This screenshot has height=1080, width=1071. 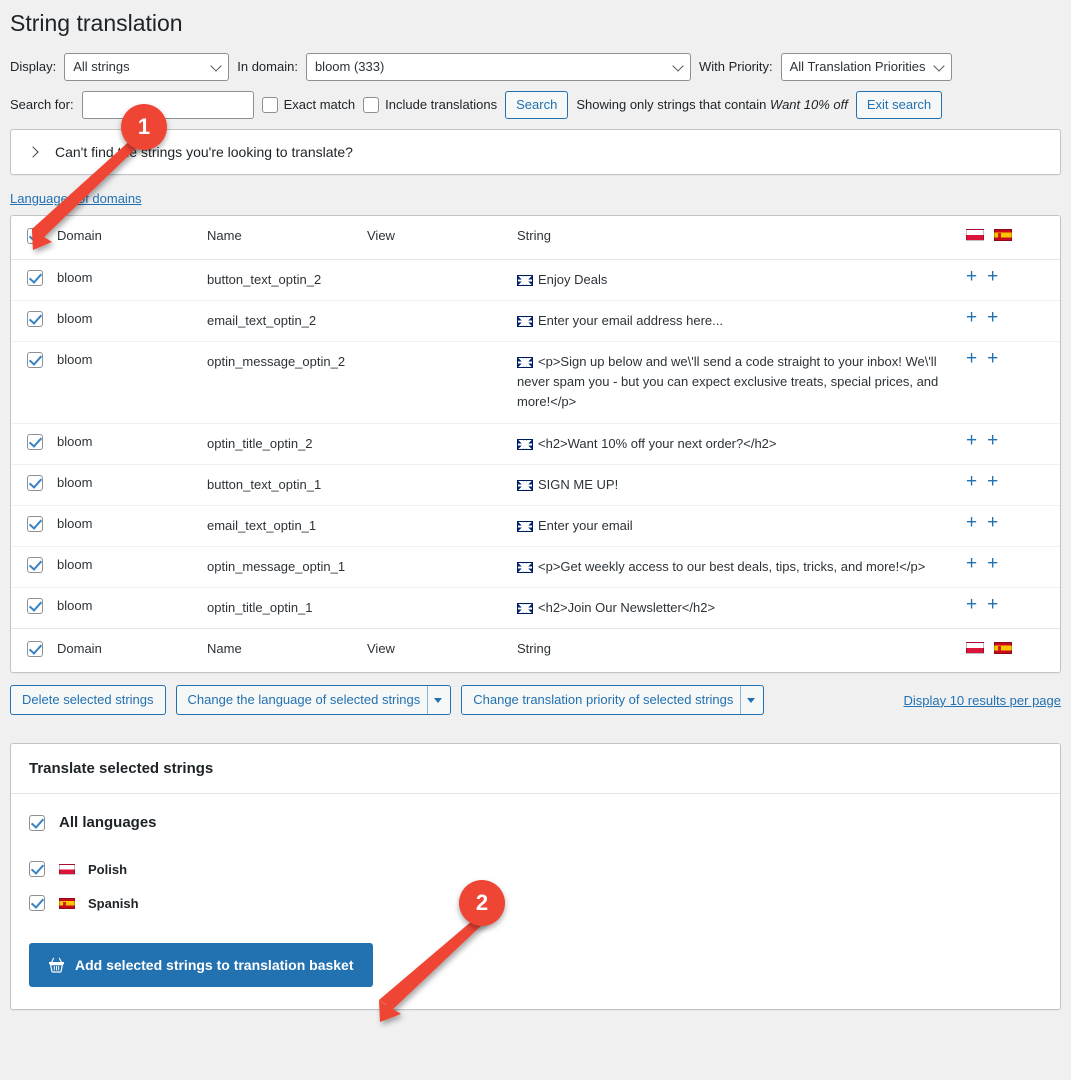 What do you see at coordinates (498, 66) in the screenshot?
I see `domain-select: bloom (333)` at bounding box center [498, 66].